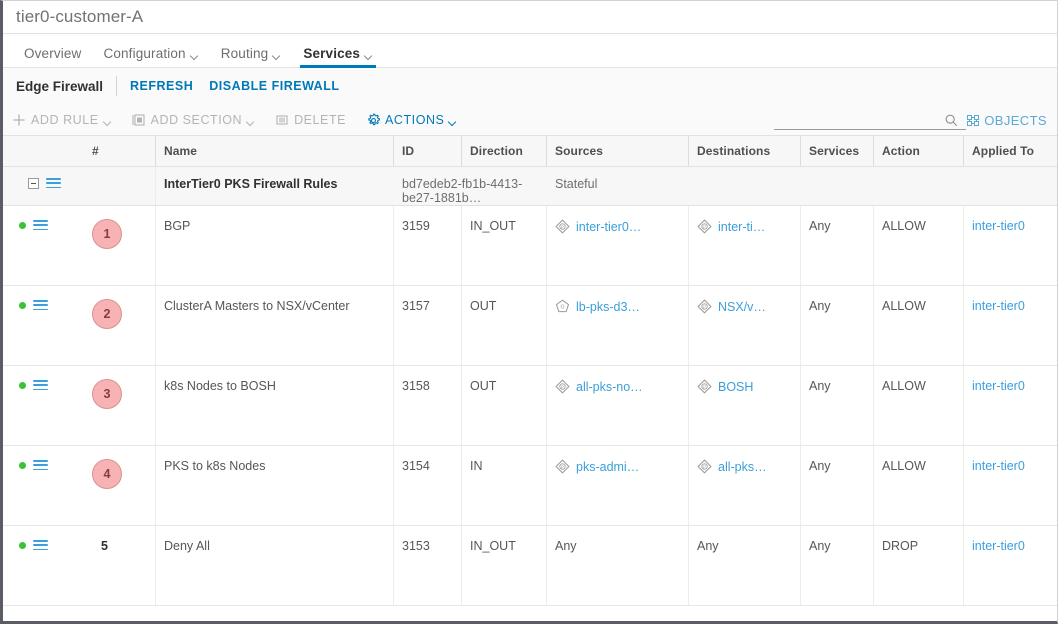 This screenshot has height=624, width=1058. Describe the element at coordinates (274, 325) in the screenshot. I see `rule-name: ClusterA Masters to NSX/vCenter` at that location.